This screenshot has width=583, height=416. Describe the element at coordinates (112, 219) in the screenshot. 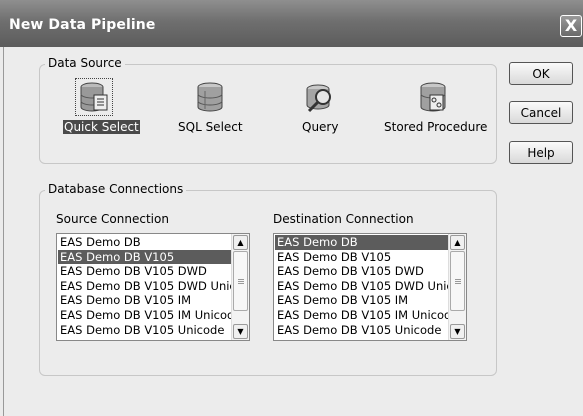

I see `source-connection-label: Source Connection` at that location.